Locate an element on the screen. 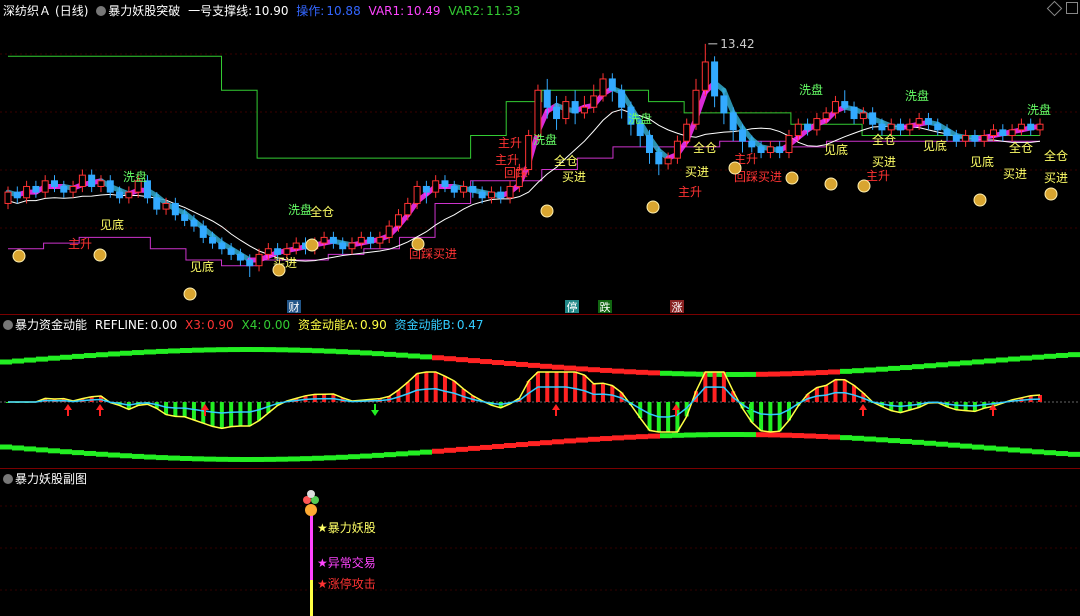  period-label: (日线) is located at coordinates (71, 11).